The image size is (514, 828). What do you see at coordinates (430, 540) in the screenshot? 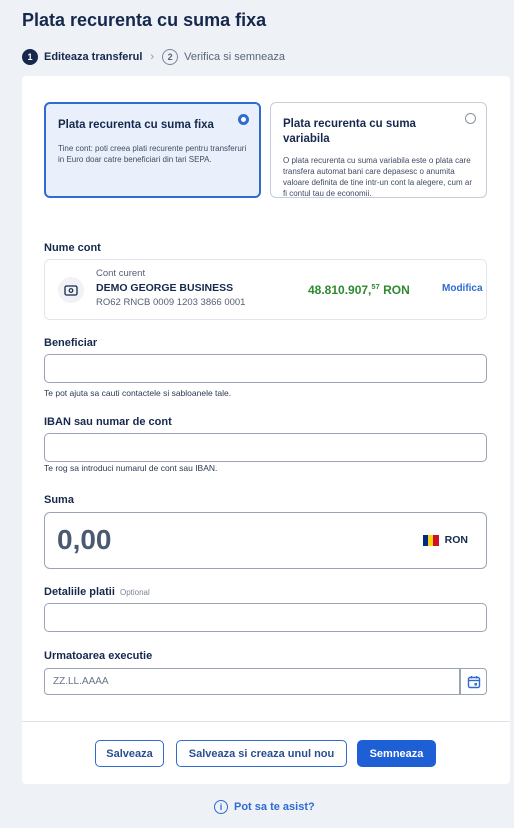
I see `romania-flag-icon` at bounding box center [430, 540].